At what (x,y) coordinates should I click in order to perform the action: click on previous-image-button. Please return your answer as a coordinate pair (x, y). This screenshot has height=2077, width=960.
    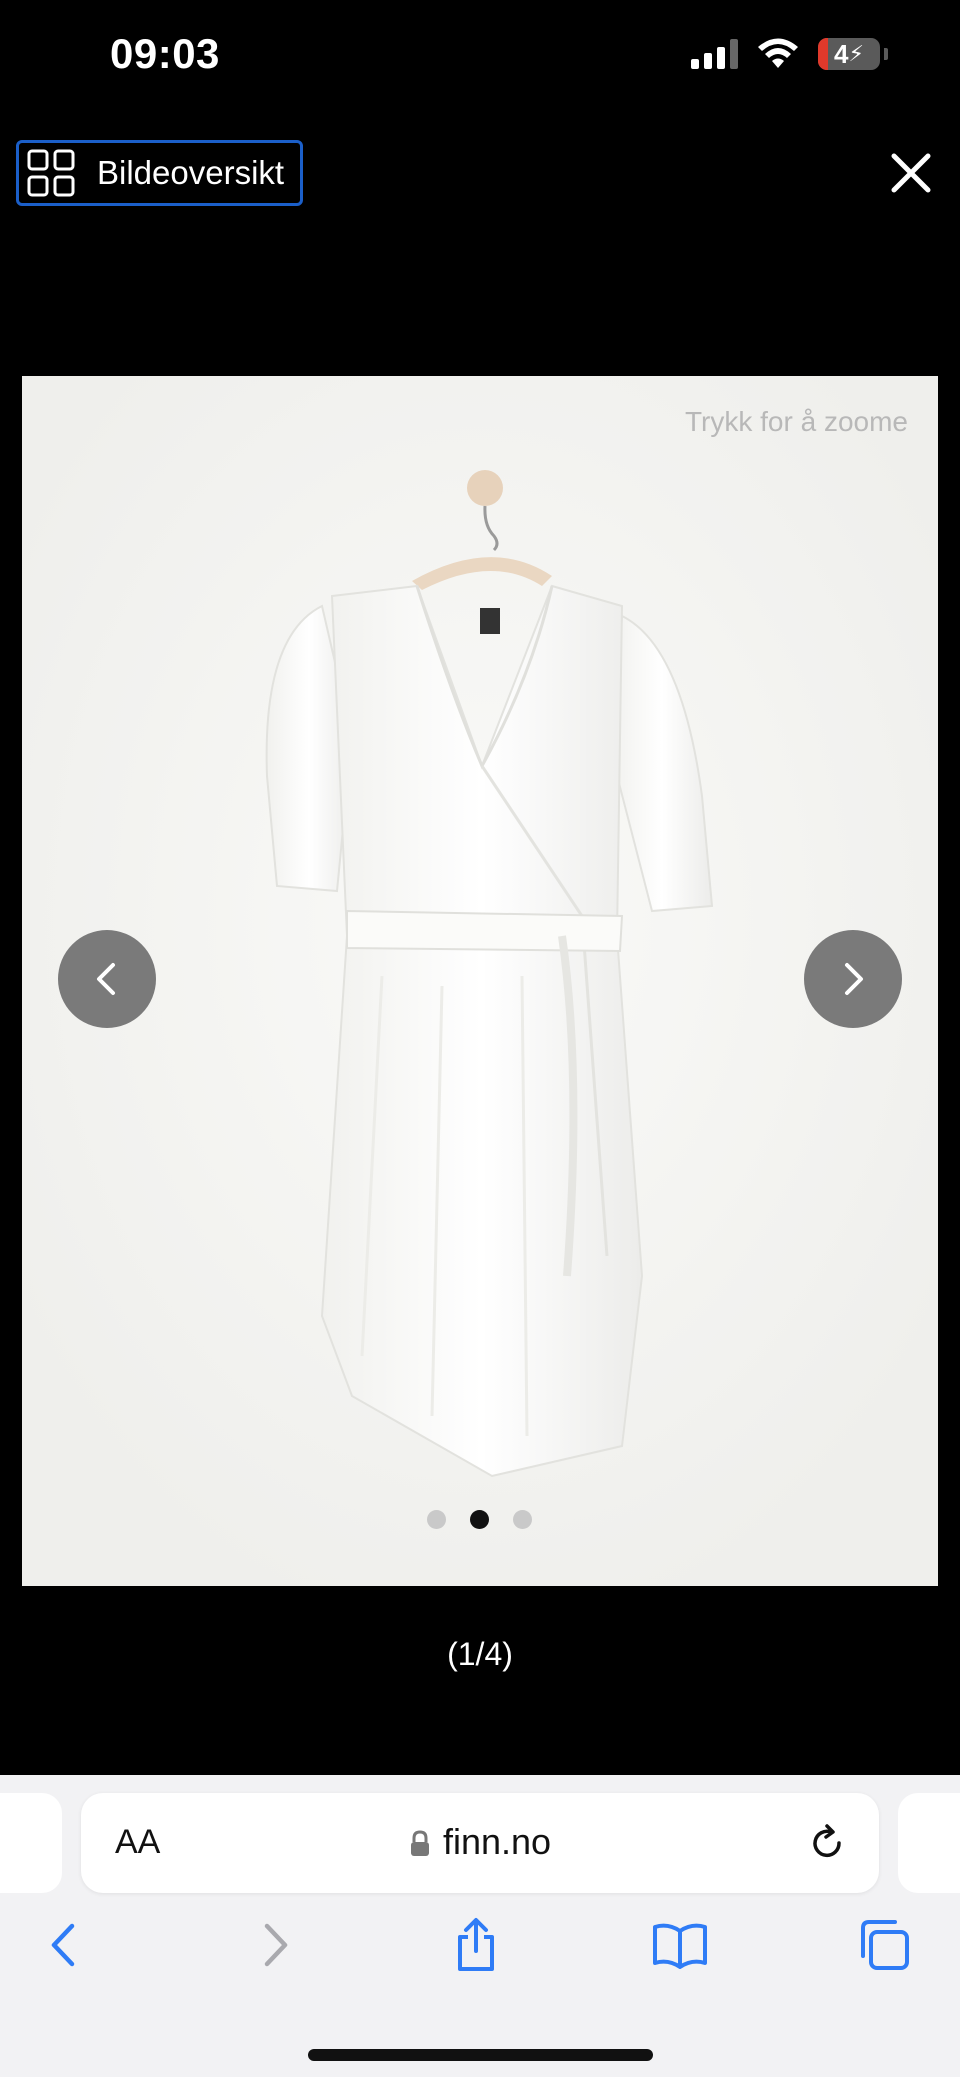
    Looking at the image, I should click on (107, 979).